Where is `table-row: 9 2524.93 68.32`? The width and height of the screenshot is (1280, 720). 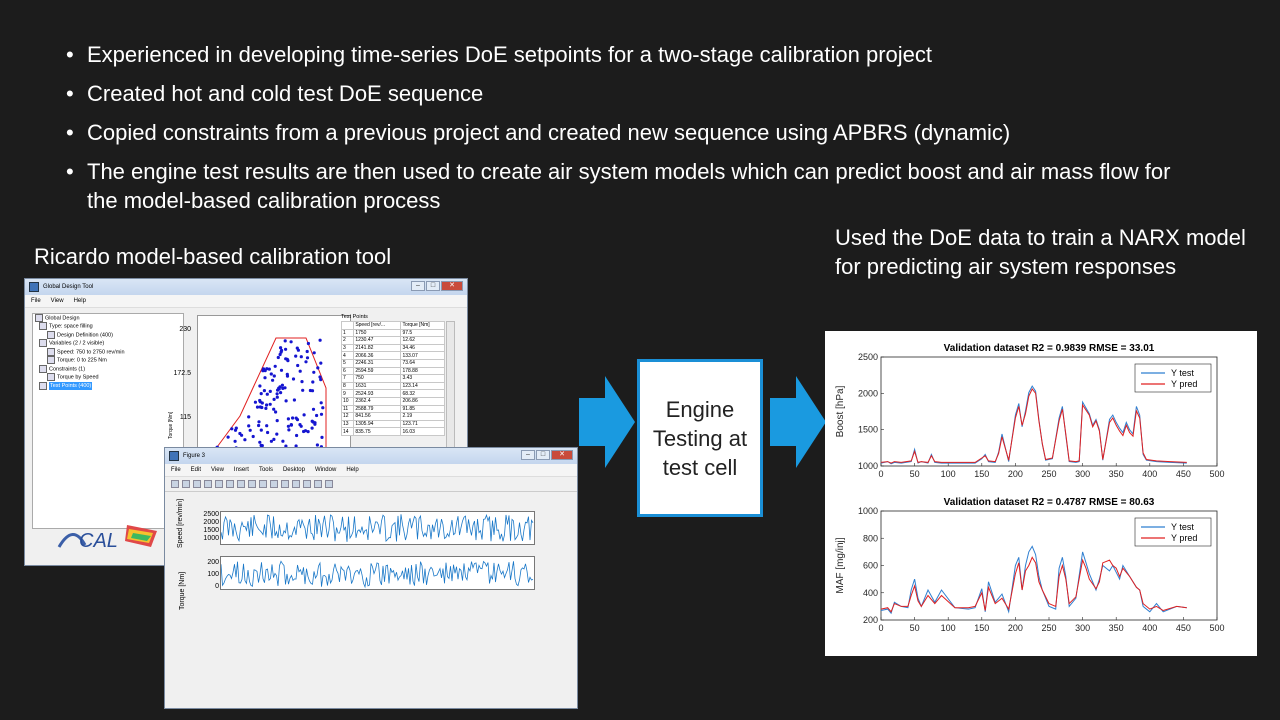 table-row: 9 2524.93 68.32 is located at coordinates (392, 393).